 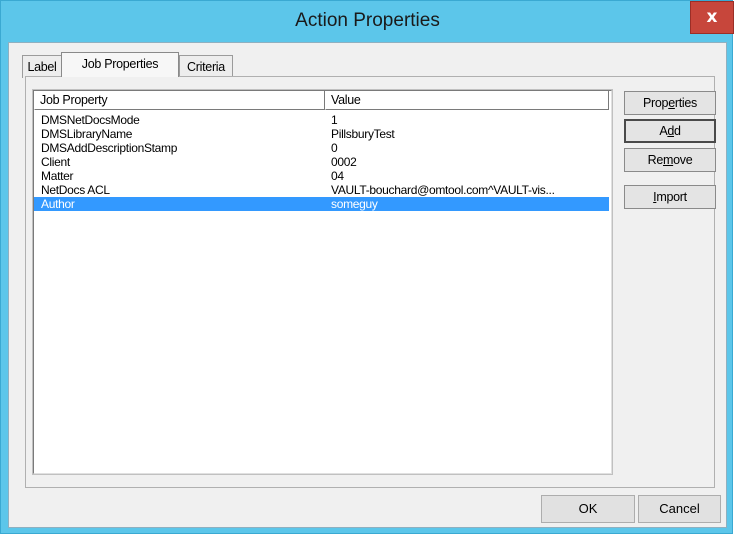 I want to click on row-property: DMSAddDescriptionStamp, so click(x=109, y=148).